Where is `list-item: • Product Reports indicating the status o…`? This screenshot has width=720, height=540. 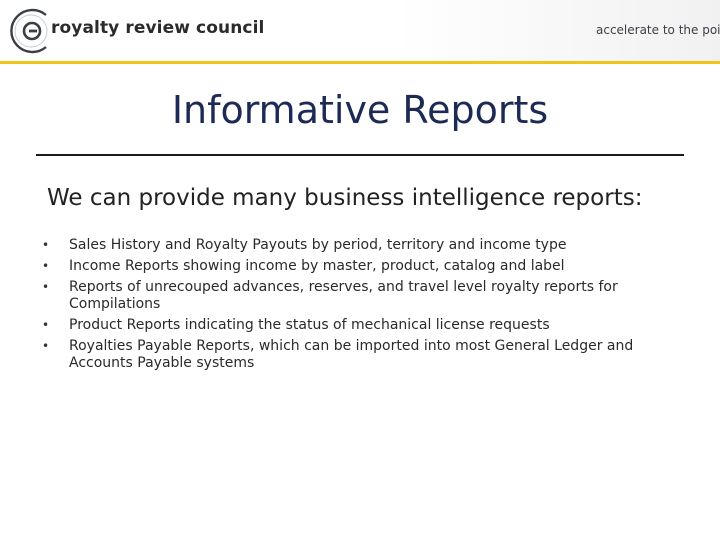 list-item: • Product Reports indicating the status o… is located at coordinates (356, 325).